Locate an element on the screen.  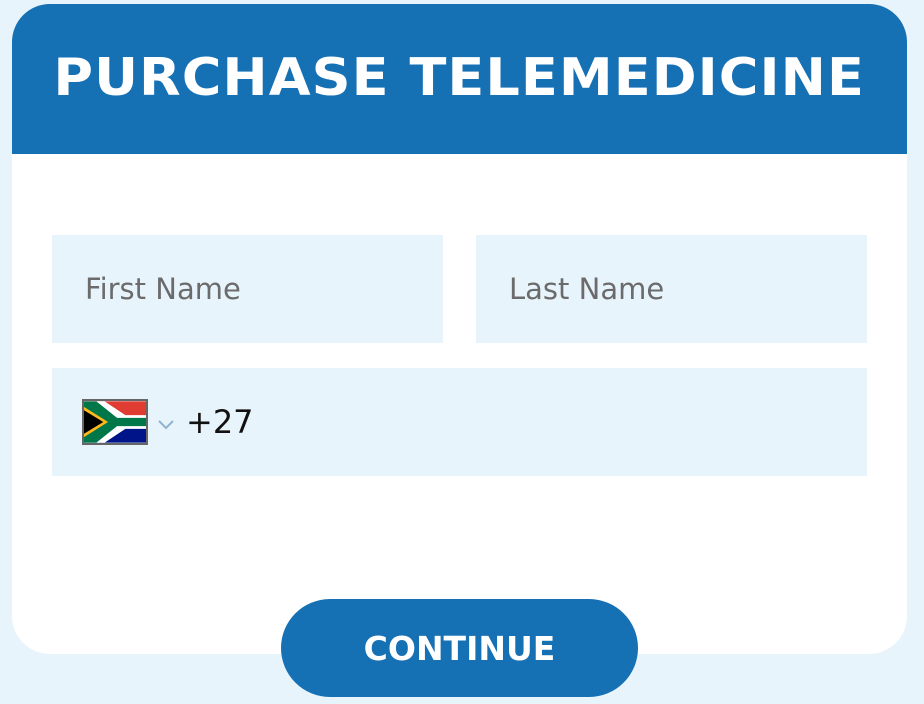
form-title: PURCHASE TELEMEDICINE is located at coordinates (459, 78).